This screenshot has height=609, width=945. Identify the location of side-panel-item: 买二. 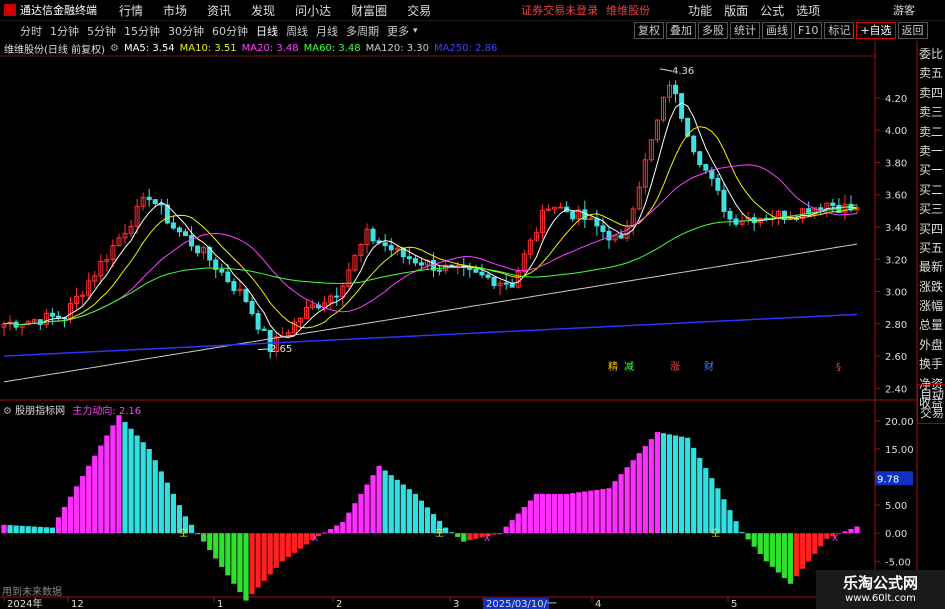
(931, 190).